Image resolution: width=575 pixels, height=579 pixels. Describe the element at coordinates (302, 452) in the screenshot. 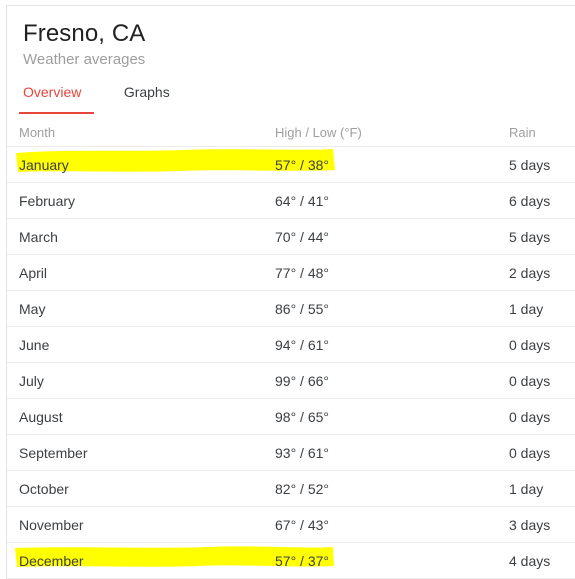

I see `cell-high-low: 93° / 61°` at that location.